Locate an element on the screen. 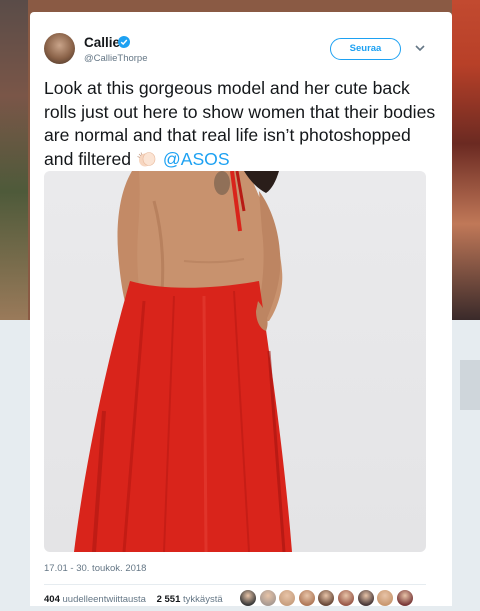  avatar is located at coordinates (59, 48).